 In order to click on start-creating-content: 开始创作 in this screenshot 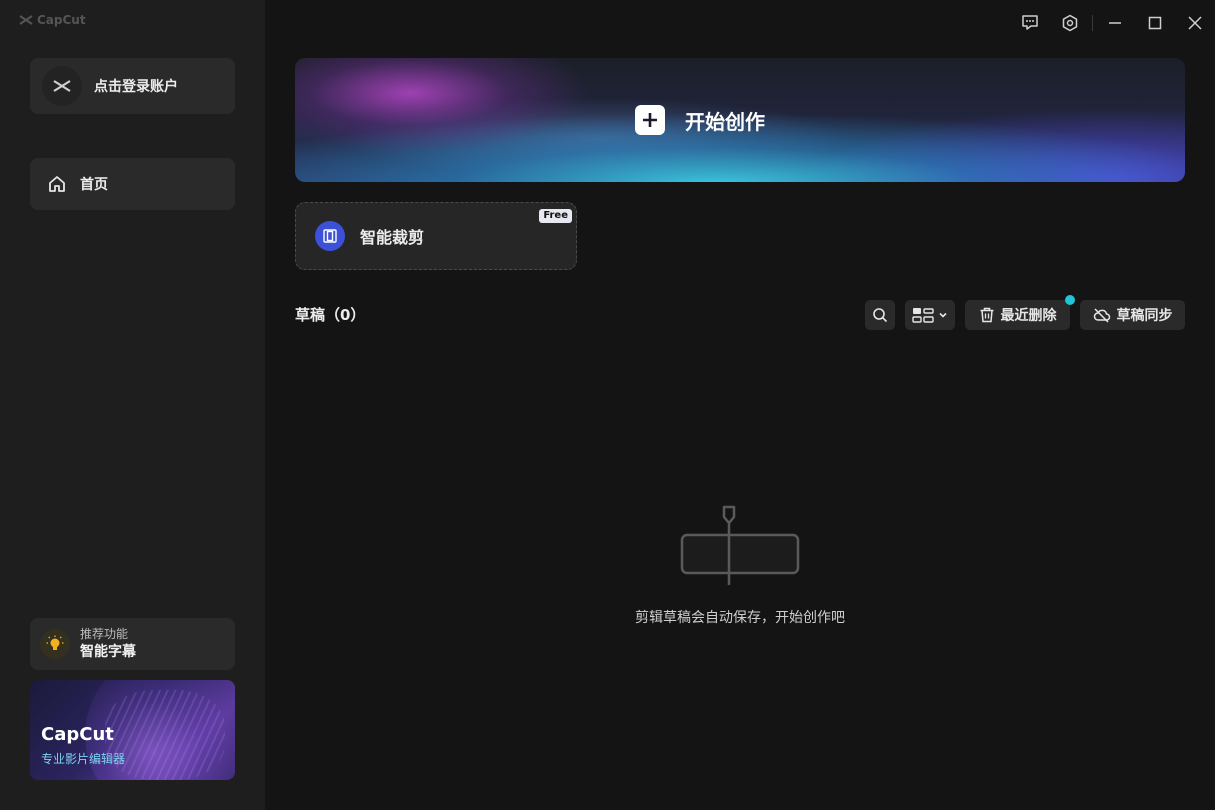, I will do `click(740, 120)`.